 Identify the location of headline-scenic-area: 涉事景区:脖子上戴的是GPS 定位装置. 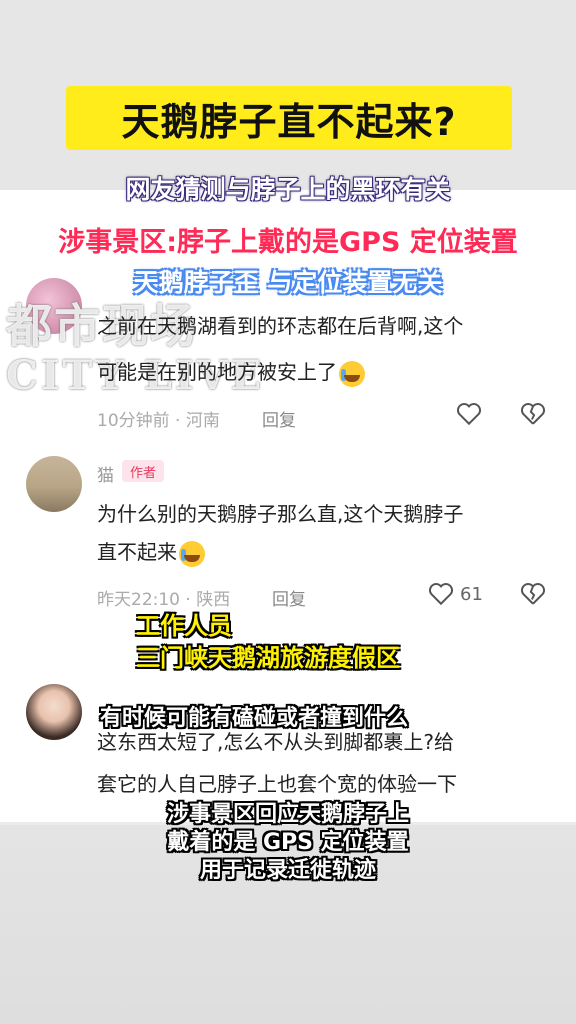
(288, 242).